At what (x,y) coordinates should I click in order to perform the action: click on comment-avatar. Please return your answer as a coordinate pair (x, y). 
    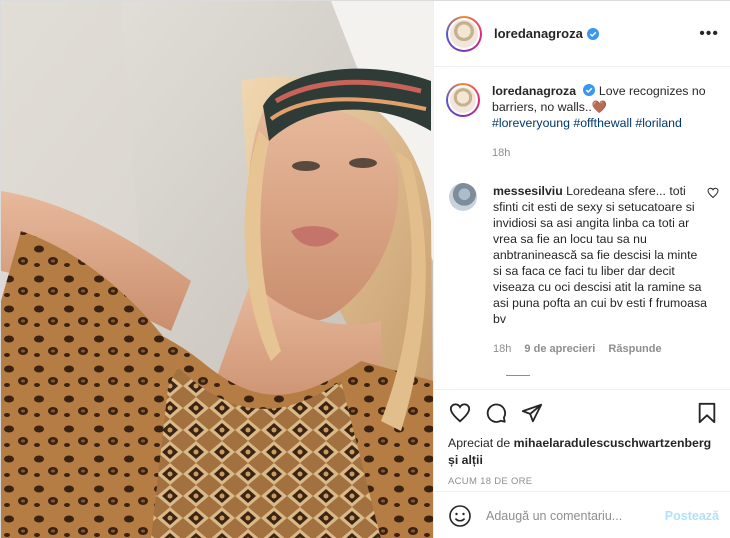
    Looking at the image, I should click on (463, 197).